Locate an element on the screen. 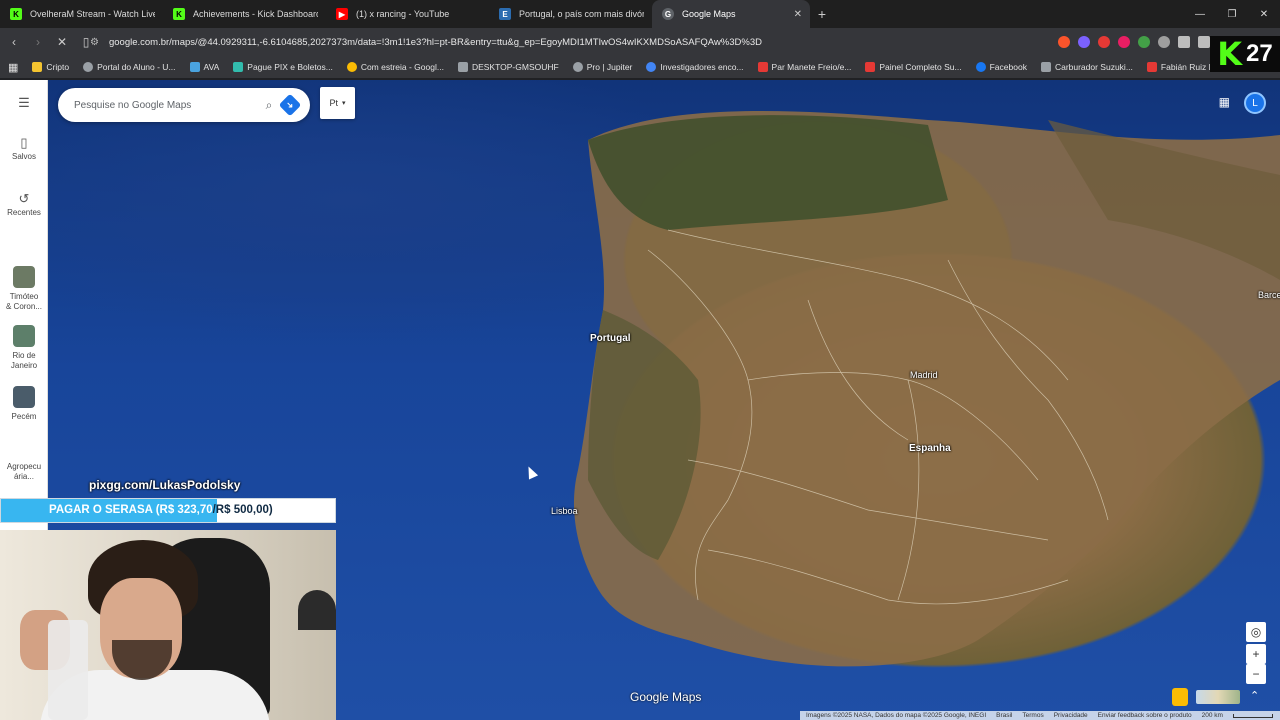  terms-link: Termos is located at coordinates (1032, 715).